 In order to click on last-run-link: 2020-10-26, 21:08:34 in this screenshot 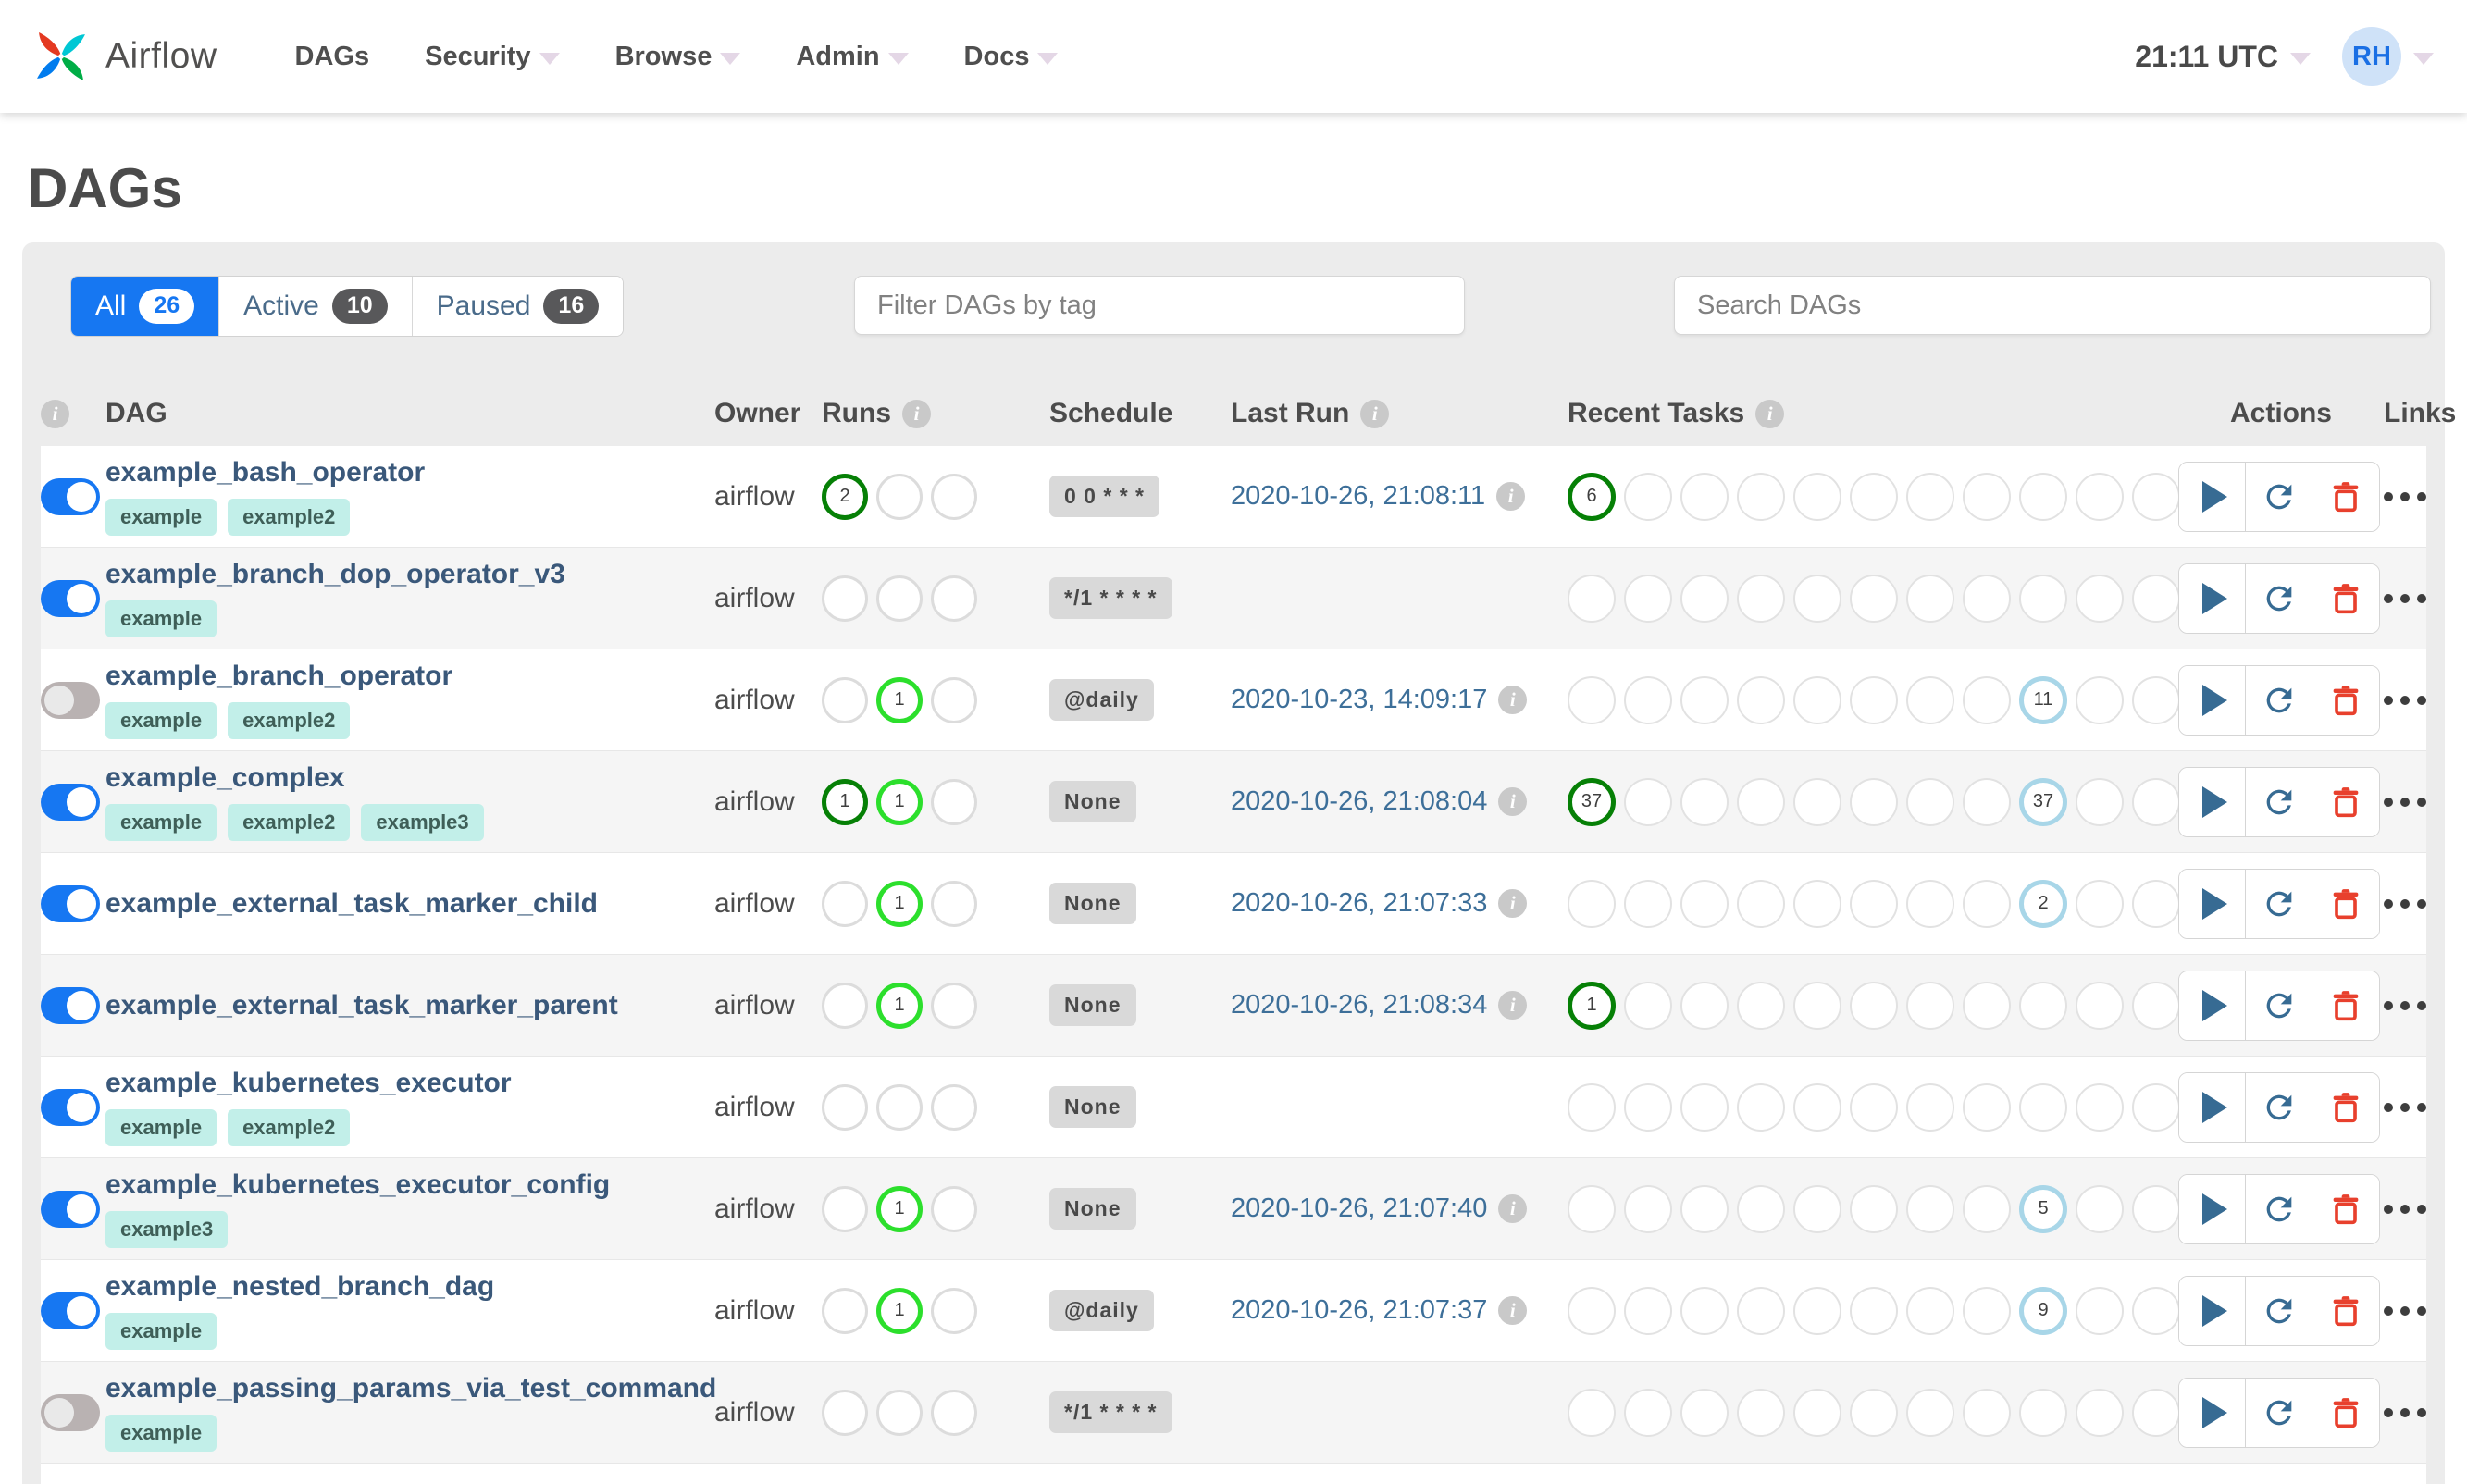, I will do `click(1359, 1005)`.